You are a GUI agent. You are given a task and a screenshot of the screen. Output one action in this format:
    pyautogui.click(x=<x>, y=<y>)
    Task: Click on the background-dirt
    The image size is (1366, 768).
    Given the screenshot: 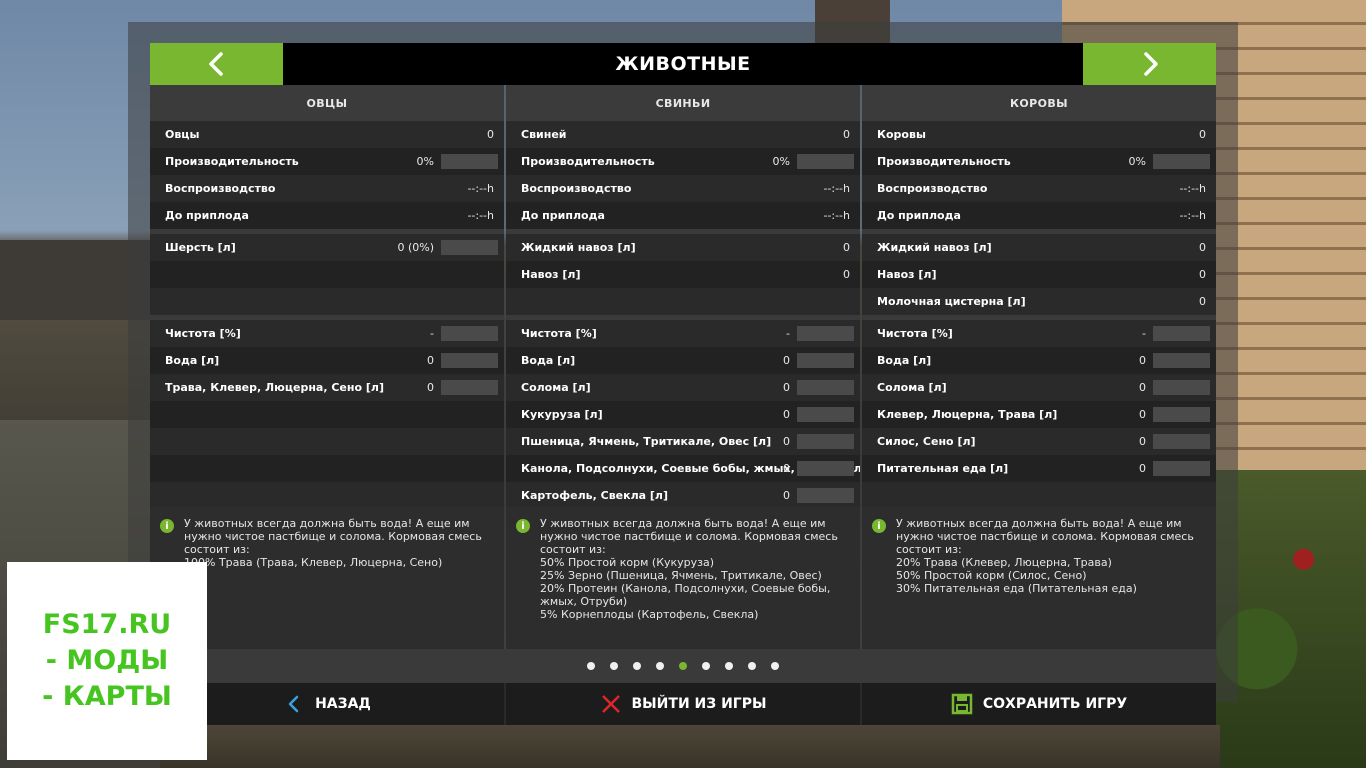 What is the action you would take?
    pyautogui.click(x=690, y=746)
    